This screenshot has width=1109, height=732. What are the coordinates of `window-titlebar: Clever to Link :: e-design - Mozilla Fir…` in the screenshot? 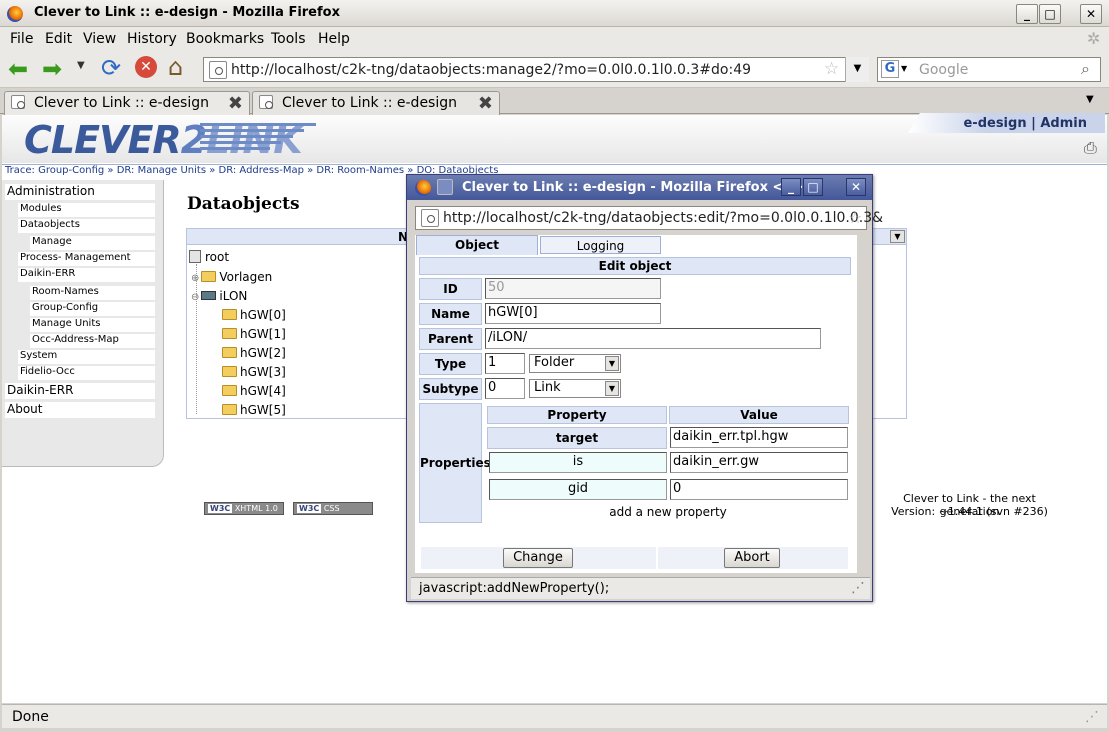 It's located at (554, 13).